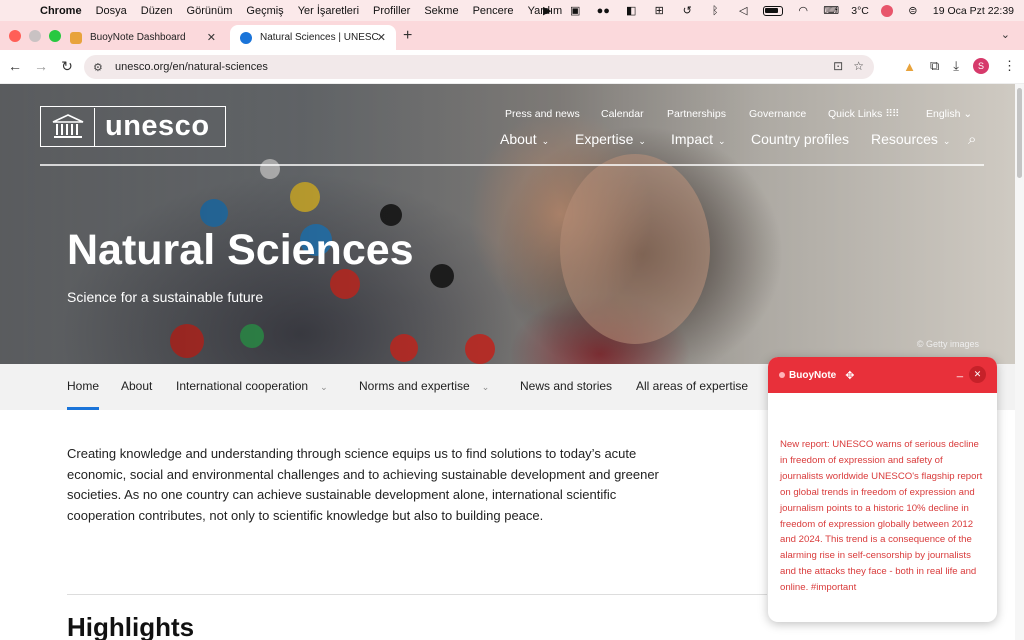 Image resolution: width=1024 pixels, height=640 pixels. What do you see at coordinates (943, 114) in the screenshot?
I see `language-label: English` at bounding box center [943, 114].